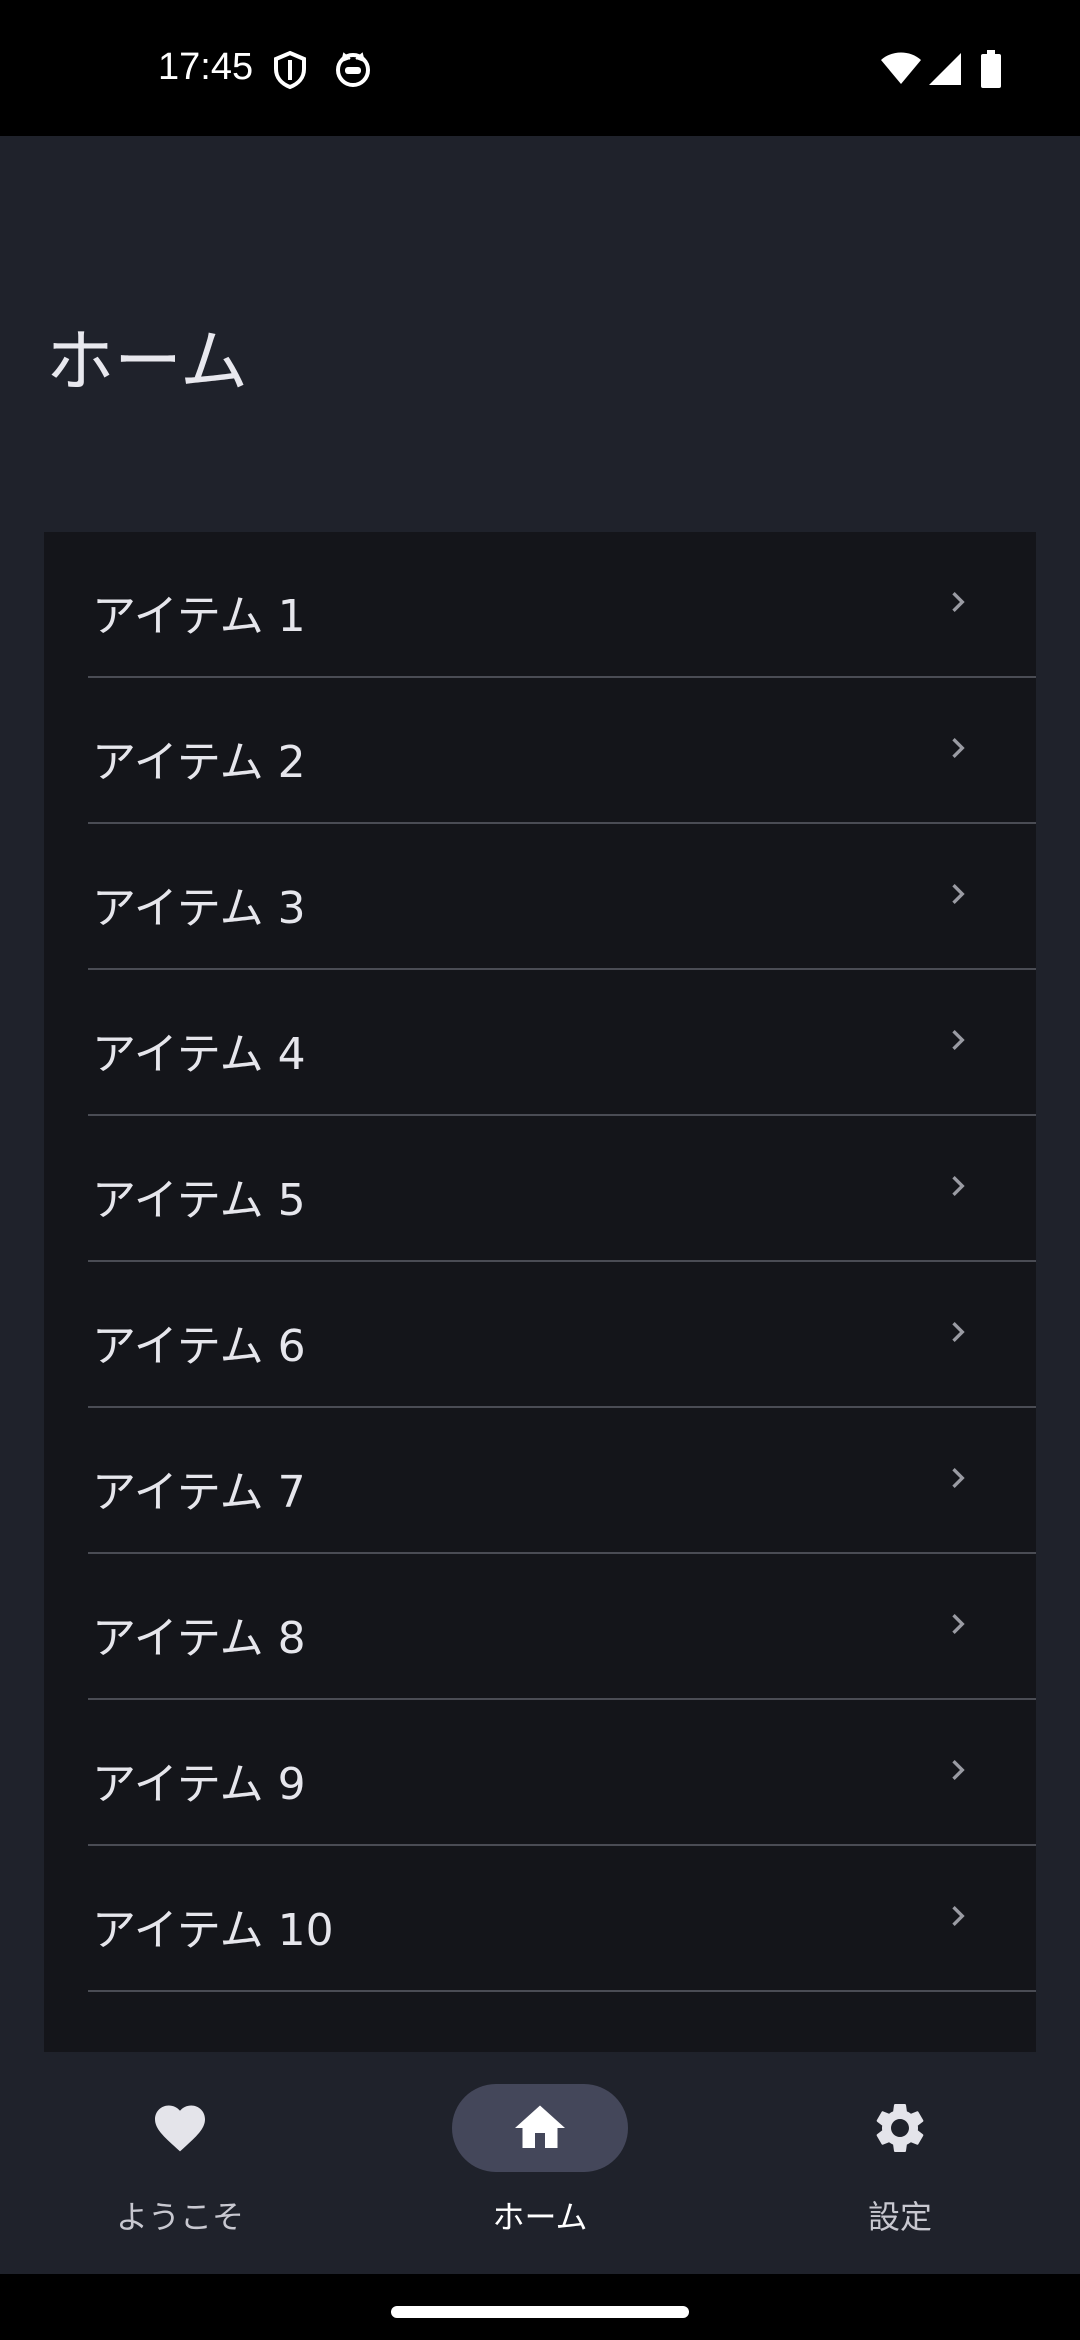 The image size is (1080, 2340). I want to click on status-time: 17:45, so click(206, 67).